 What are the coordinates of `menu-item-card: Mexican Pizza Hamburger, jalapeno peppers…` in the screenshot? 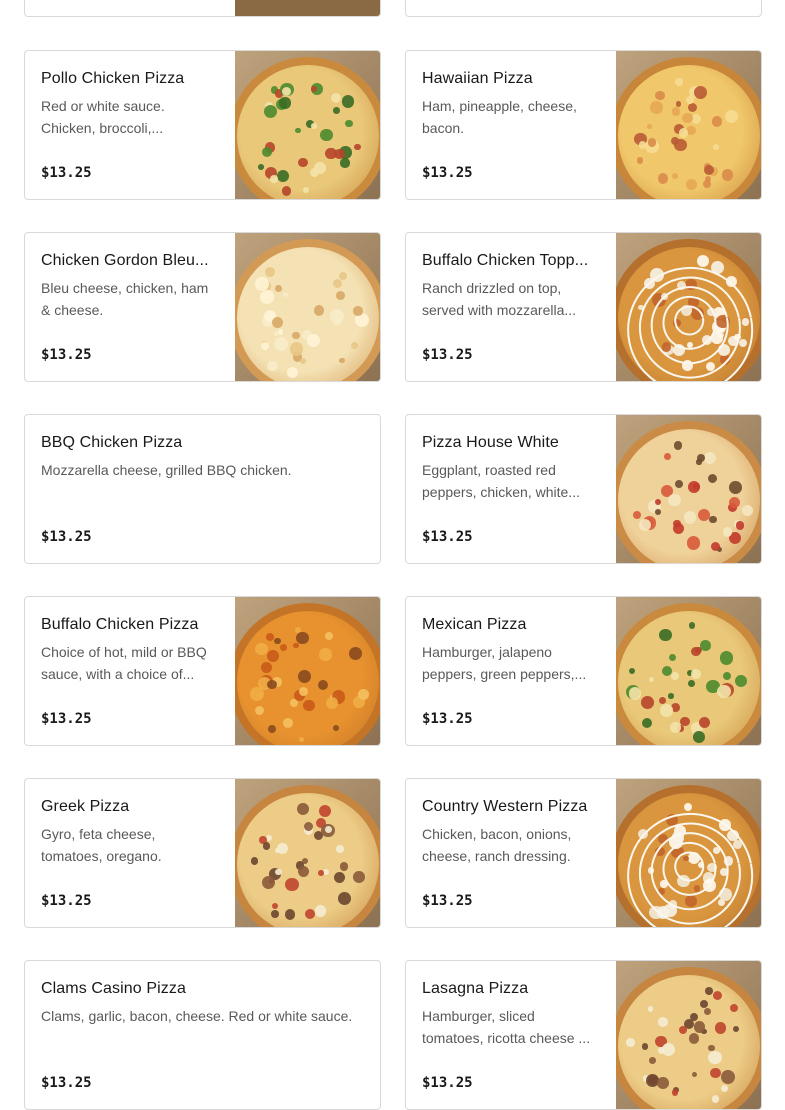 It's located at (583, 671).